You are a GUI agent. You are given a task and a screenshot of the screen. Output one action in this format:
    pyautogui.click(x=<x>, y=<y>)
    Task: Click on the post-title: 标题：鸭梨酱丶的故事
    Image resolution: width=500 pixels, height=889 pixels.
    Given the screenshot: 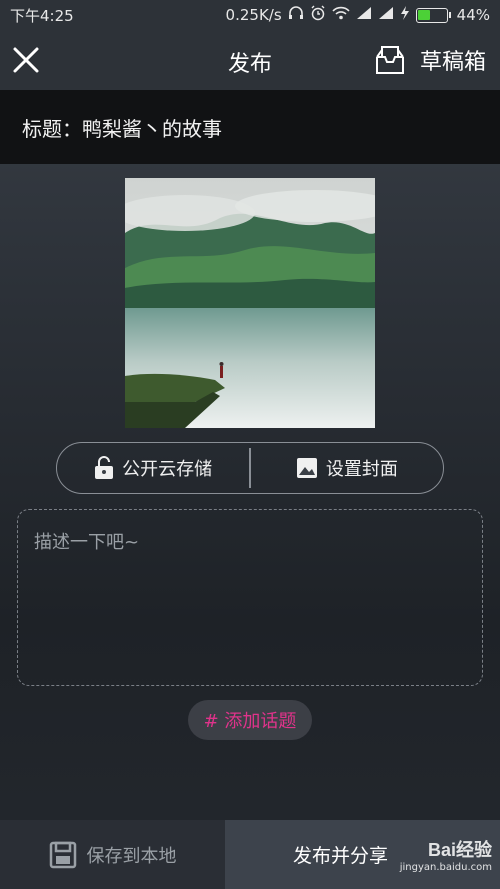 What is the action you would take?
    pyautogui.click(x=122, y=128)
    